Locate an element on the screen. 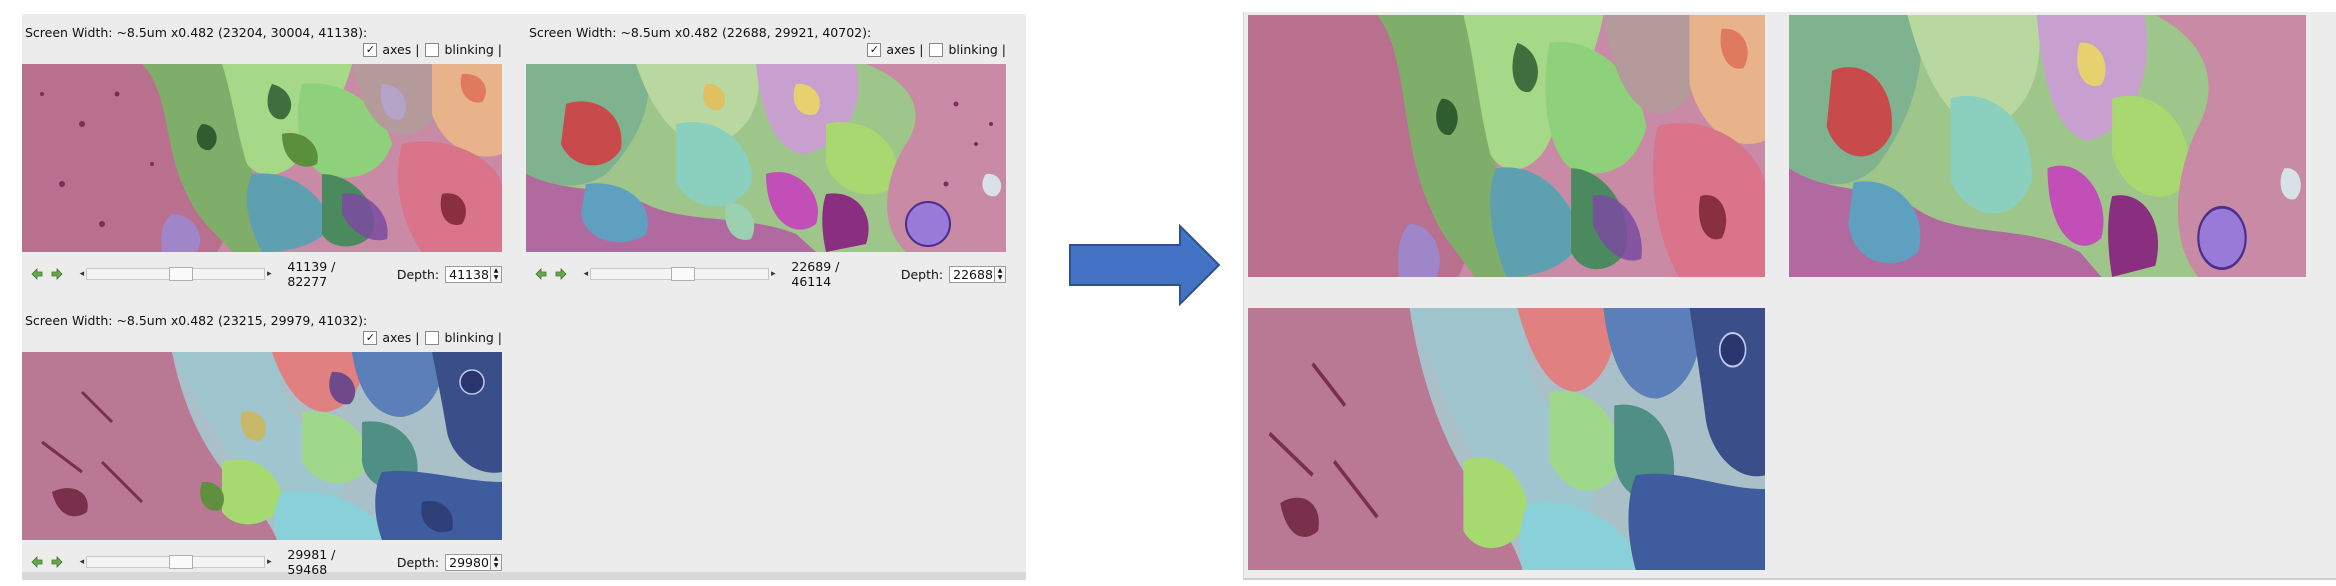 The height and width of the screenshot is (586, 2336). viewer-controls: ◂ ▸ 22689 / 46114 Depth: 22688 ▲ ▼ is located at coordinates (766, 274).